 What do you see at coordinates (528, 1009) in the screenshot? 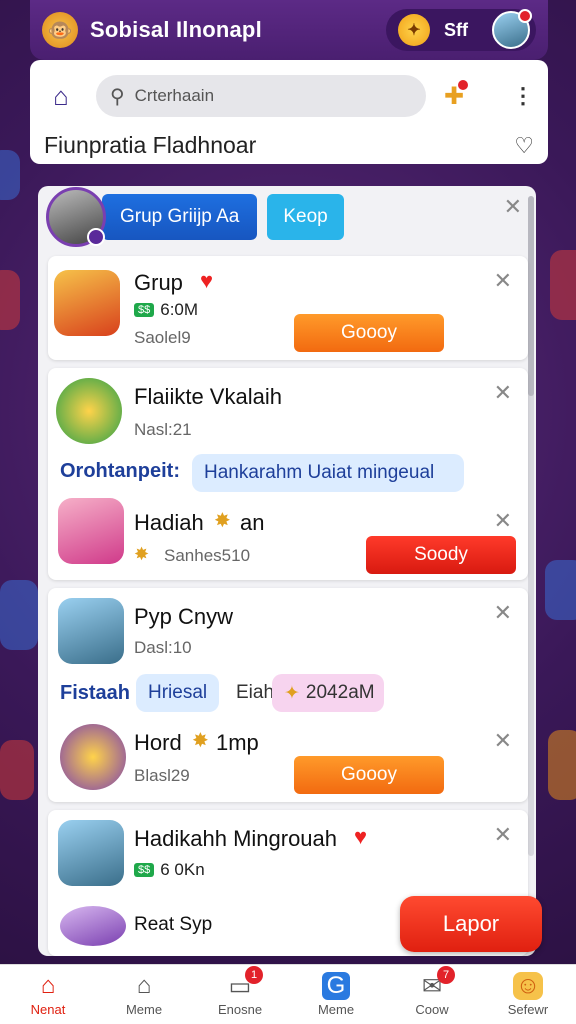
I see `nav-label: Sefewr` at bounding box center [528, 1009].